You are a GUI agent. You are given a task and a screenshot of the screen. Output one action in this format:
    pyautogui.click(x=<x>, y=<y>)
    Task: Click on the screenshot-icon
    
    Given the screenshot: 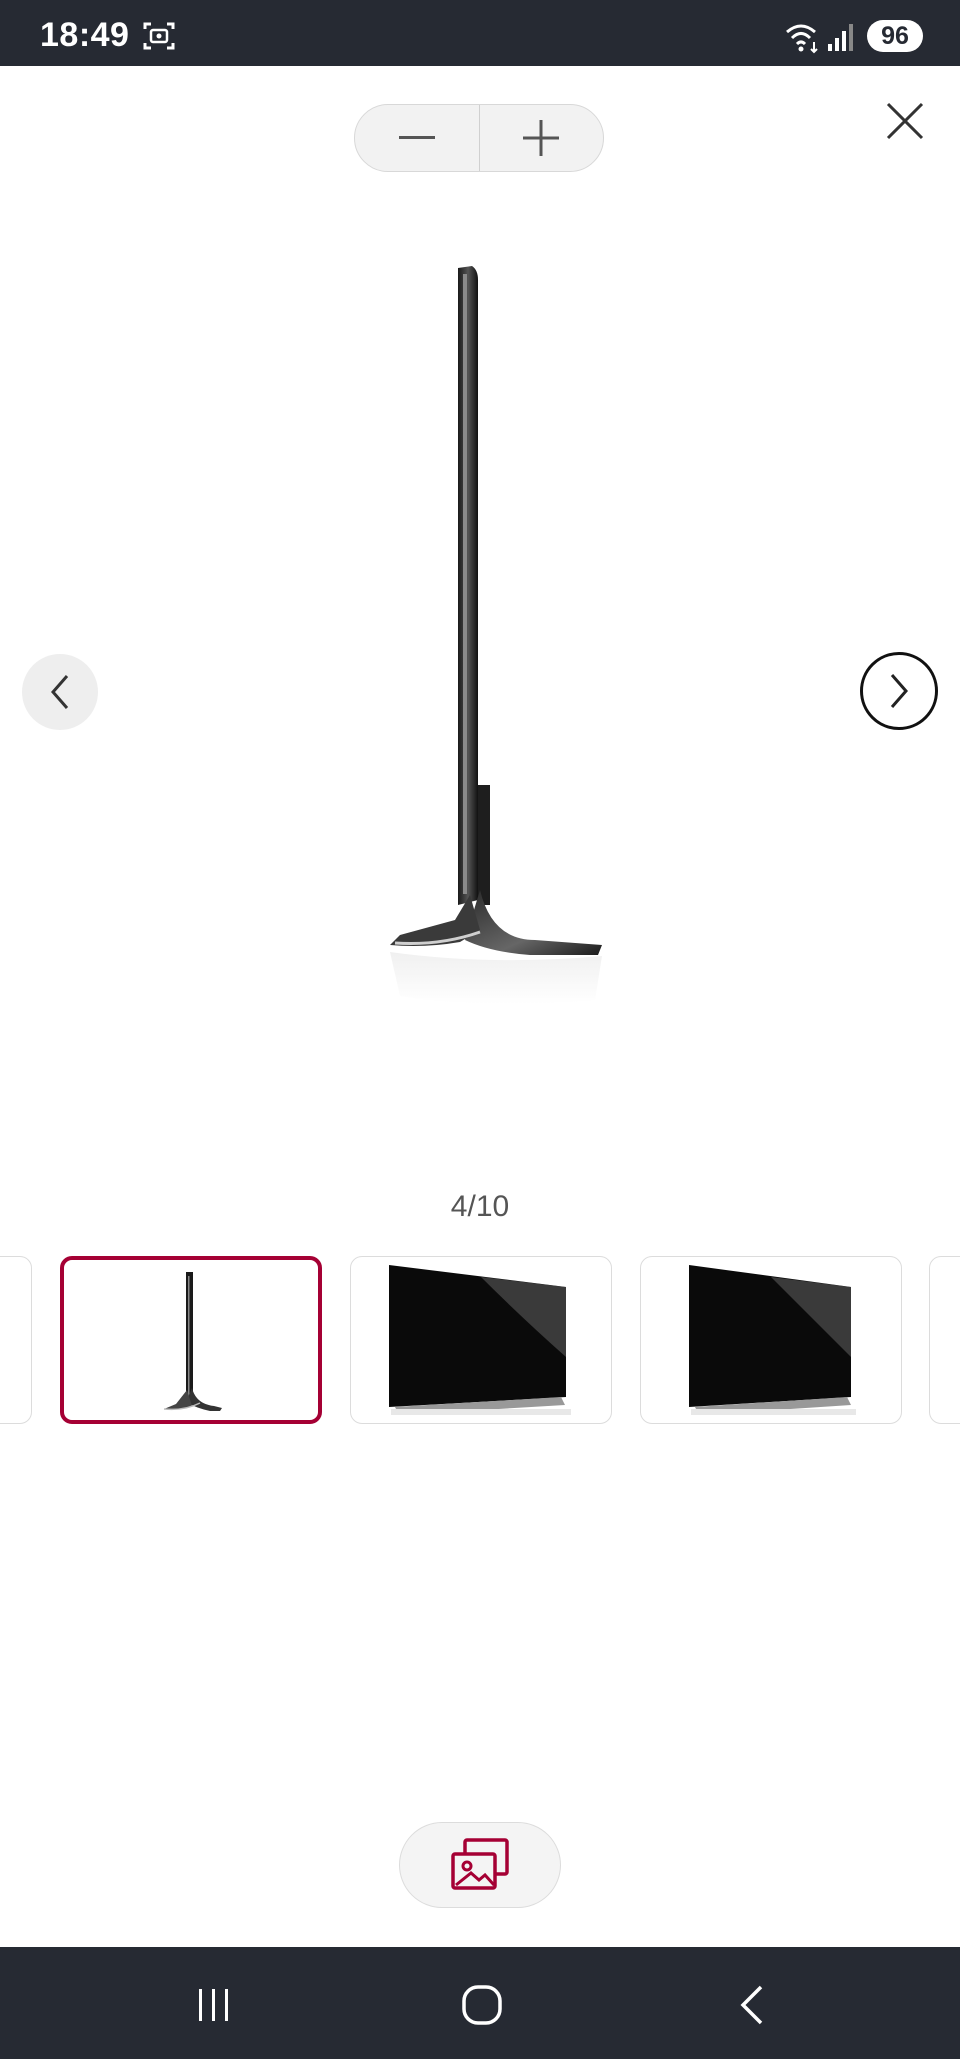 What is the action you would take?
    pyautogui.click(x=159, y=38)
    